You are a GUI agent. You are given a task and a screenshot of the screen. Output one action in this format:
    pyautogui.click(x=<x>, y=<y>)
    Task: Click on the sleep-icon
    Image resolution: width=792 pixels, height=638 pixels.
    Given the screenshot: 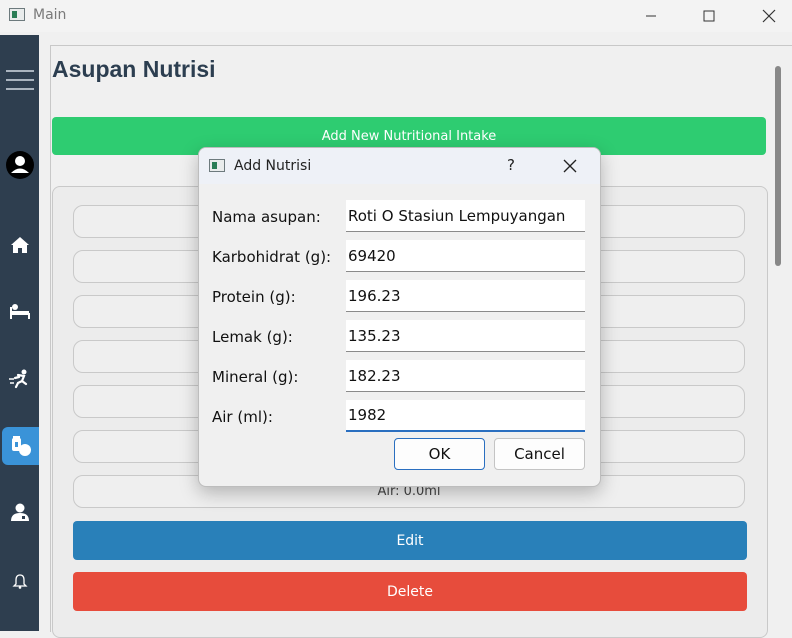 What is the action you would take?
    pyautogui.click(x=19, y=311)
    